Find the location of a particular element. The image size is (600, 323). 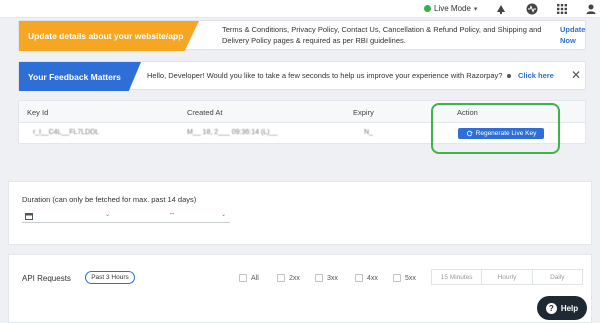

filter-label: 4xx is located at coordinates (372, 278).